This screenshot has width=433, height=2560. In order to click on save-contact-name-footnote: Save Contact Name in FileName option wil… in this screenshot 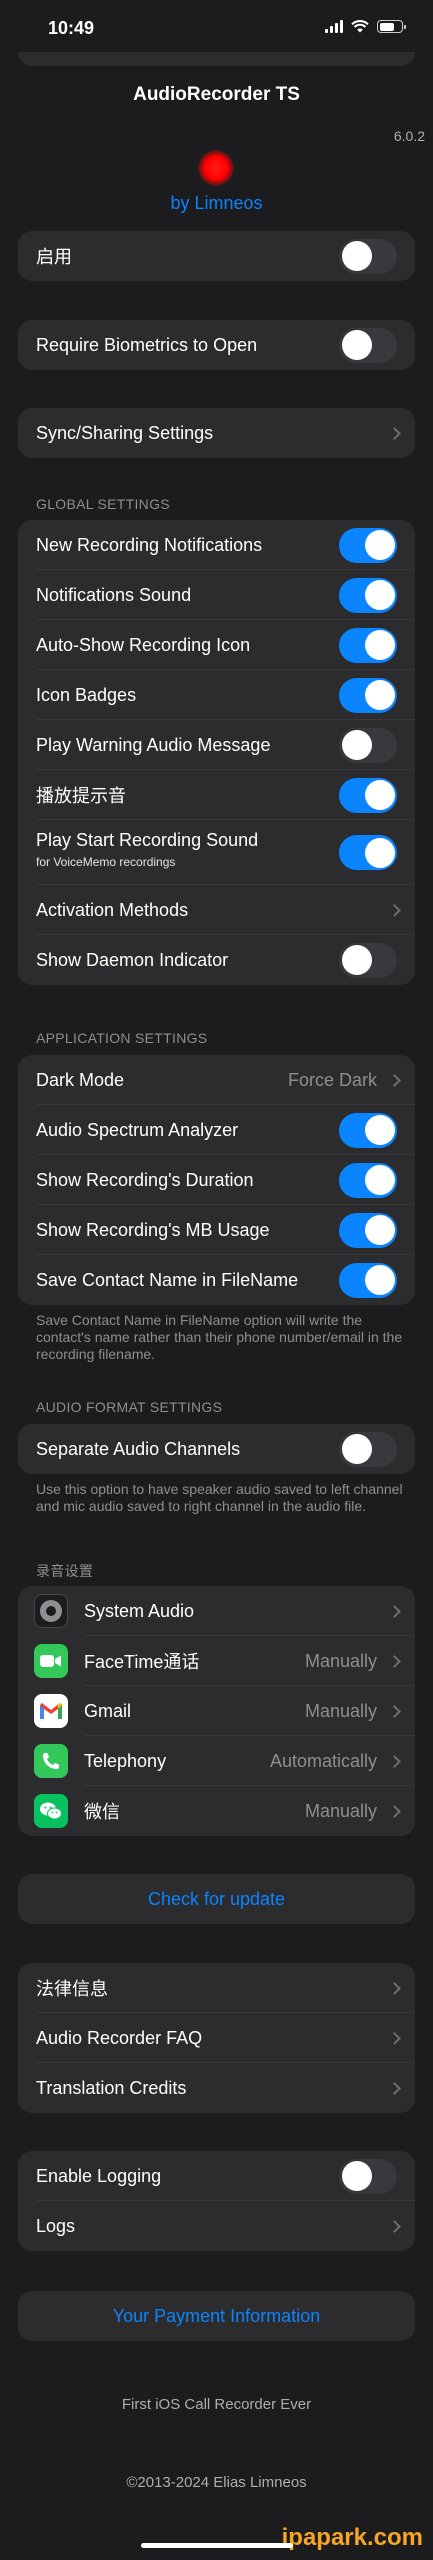, I will do `click(219, 1337)`.